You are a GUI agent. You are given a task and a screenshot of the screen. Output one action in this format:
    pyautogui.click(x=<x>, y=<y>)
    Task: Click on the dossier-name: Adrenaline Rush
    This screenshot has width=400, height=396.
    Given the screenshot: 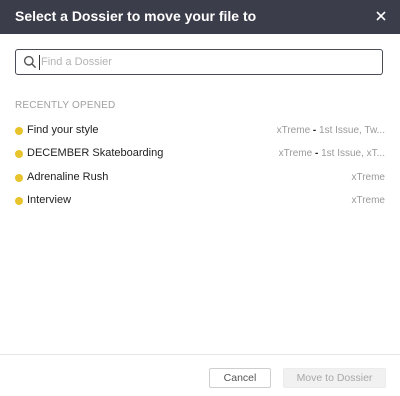 What is the action you would take?
    pyautogui.click(x=68, y=176)
    